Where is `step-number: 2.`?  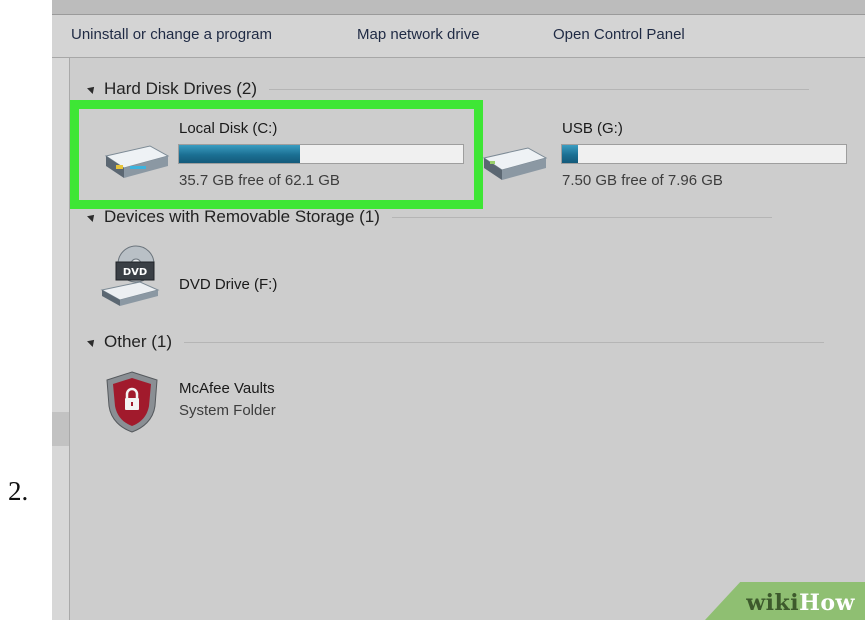 step-number: 2. is located at coordinates (18, 491).